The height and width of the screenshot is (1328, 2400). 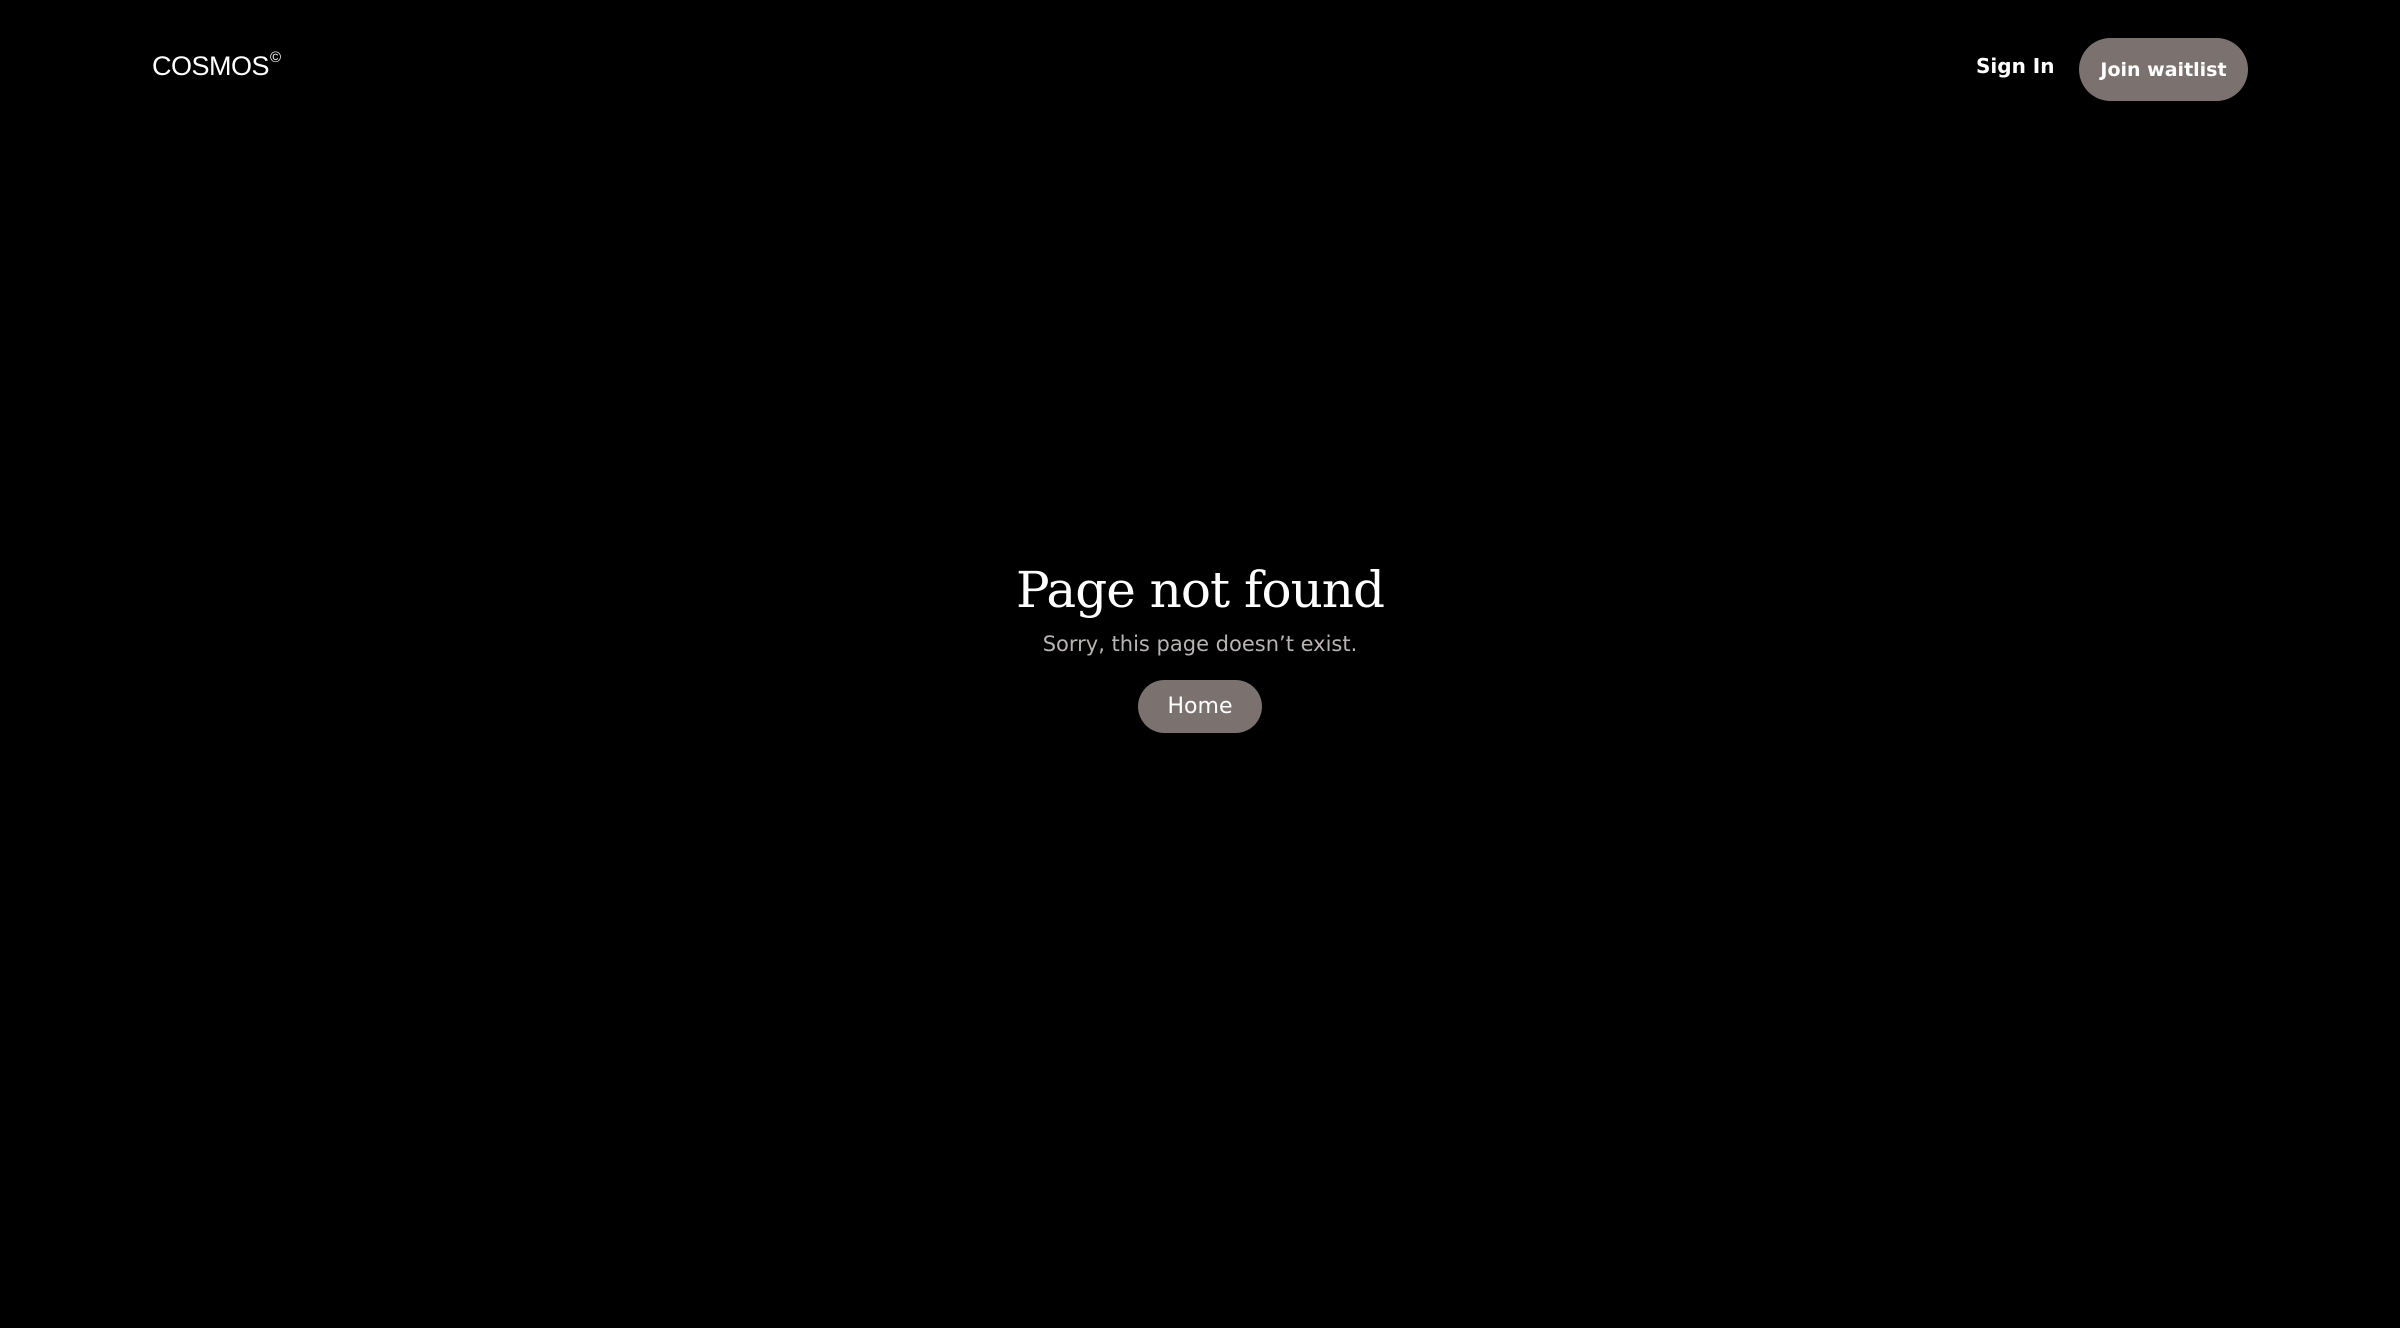 What do you see at coordinates (2015, 66) in the screenshot?
I see `sign-in-link: Sign In` at bounding box center [2015, 66].